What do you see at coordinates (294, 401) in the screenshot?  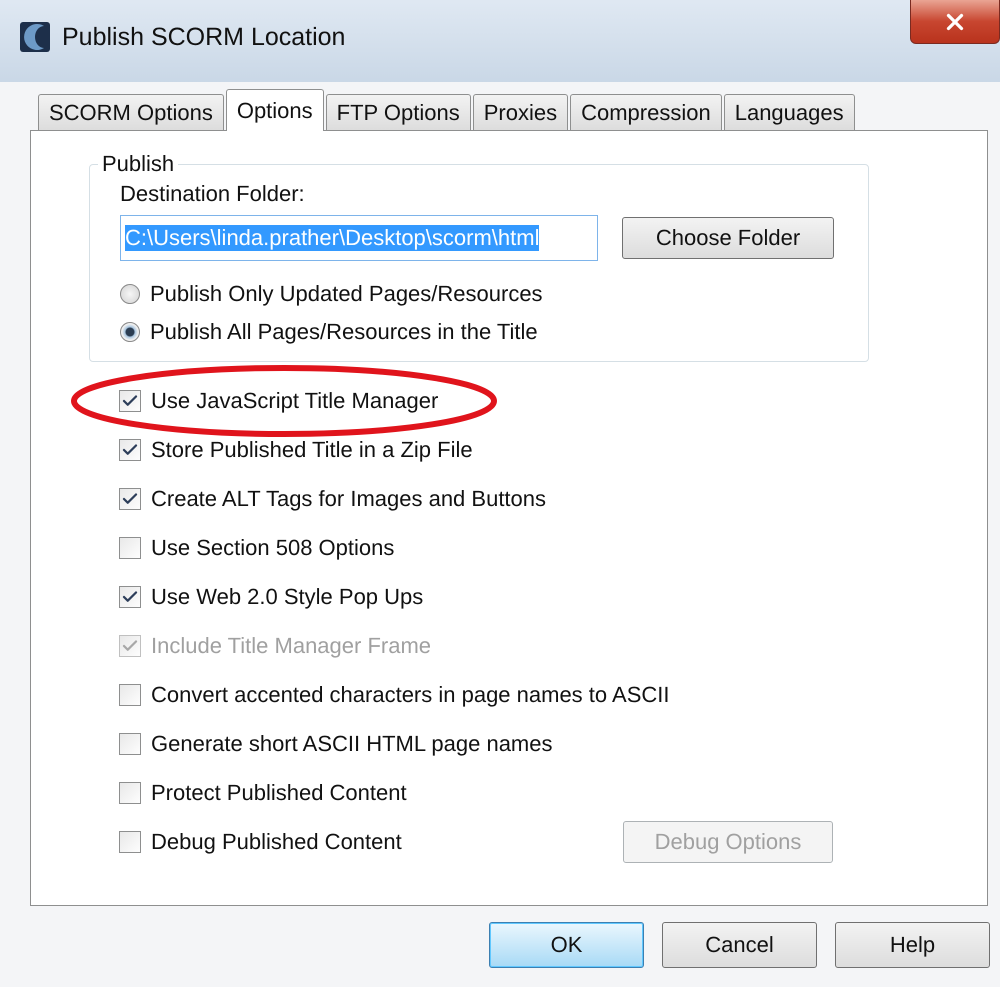 I see `checkbox-label: Use JavaScript Title Manager` at bounding box center [294, 401].